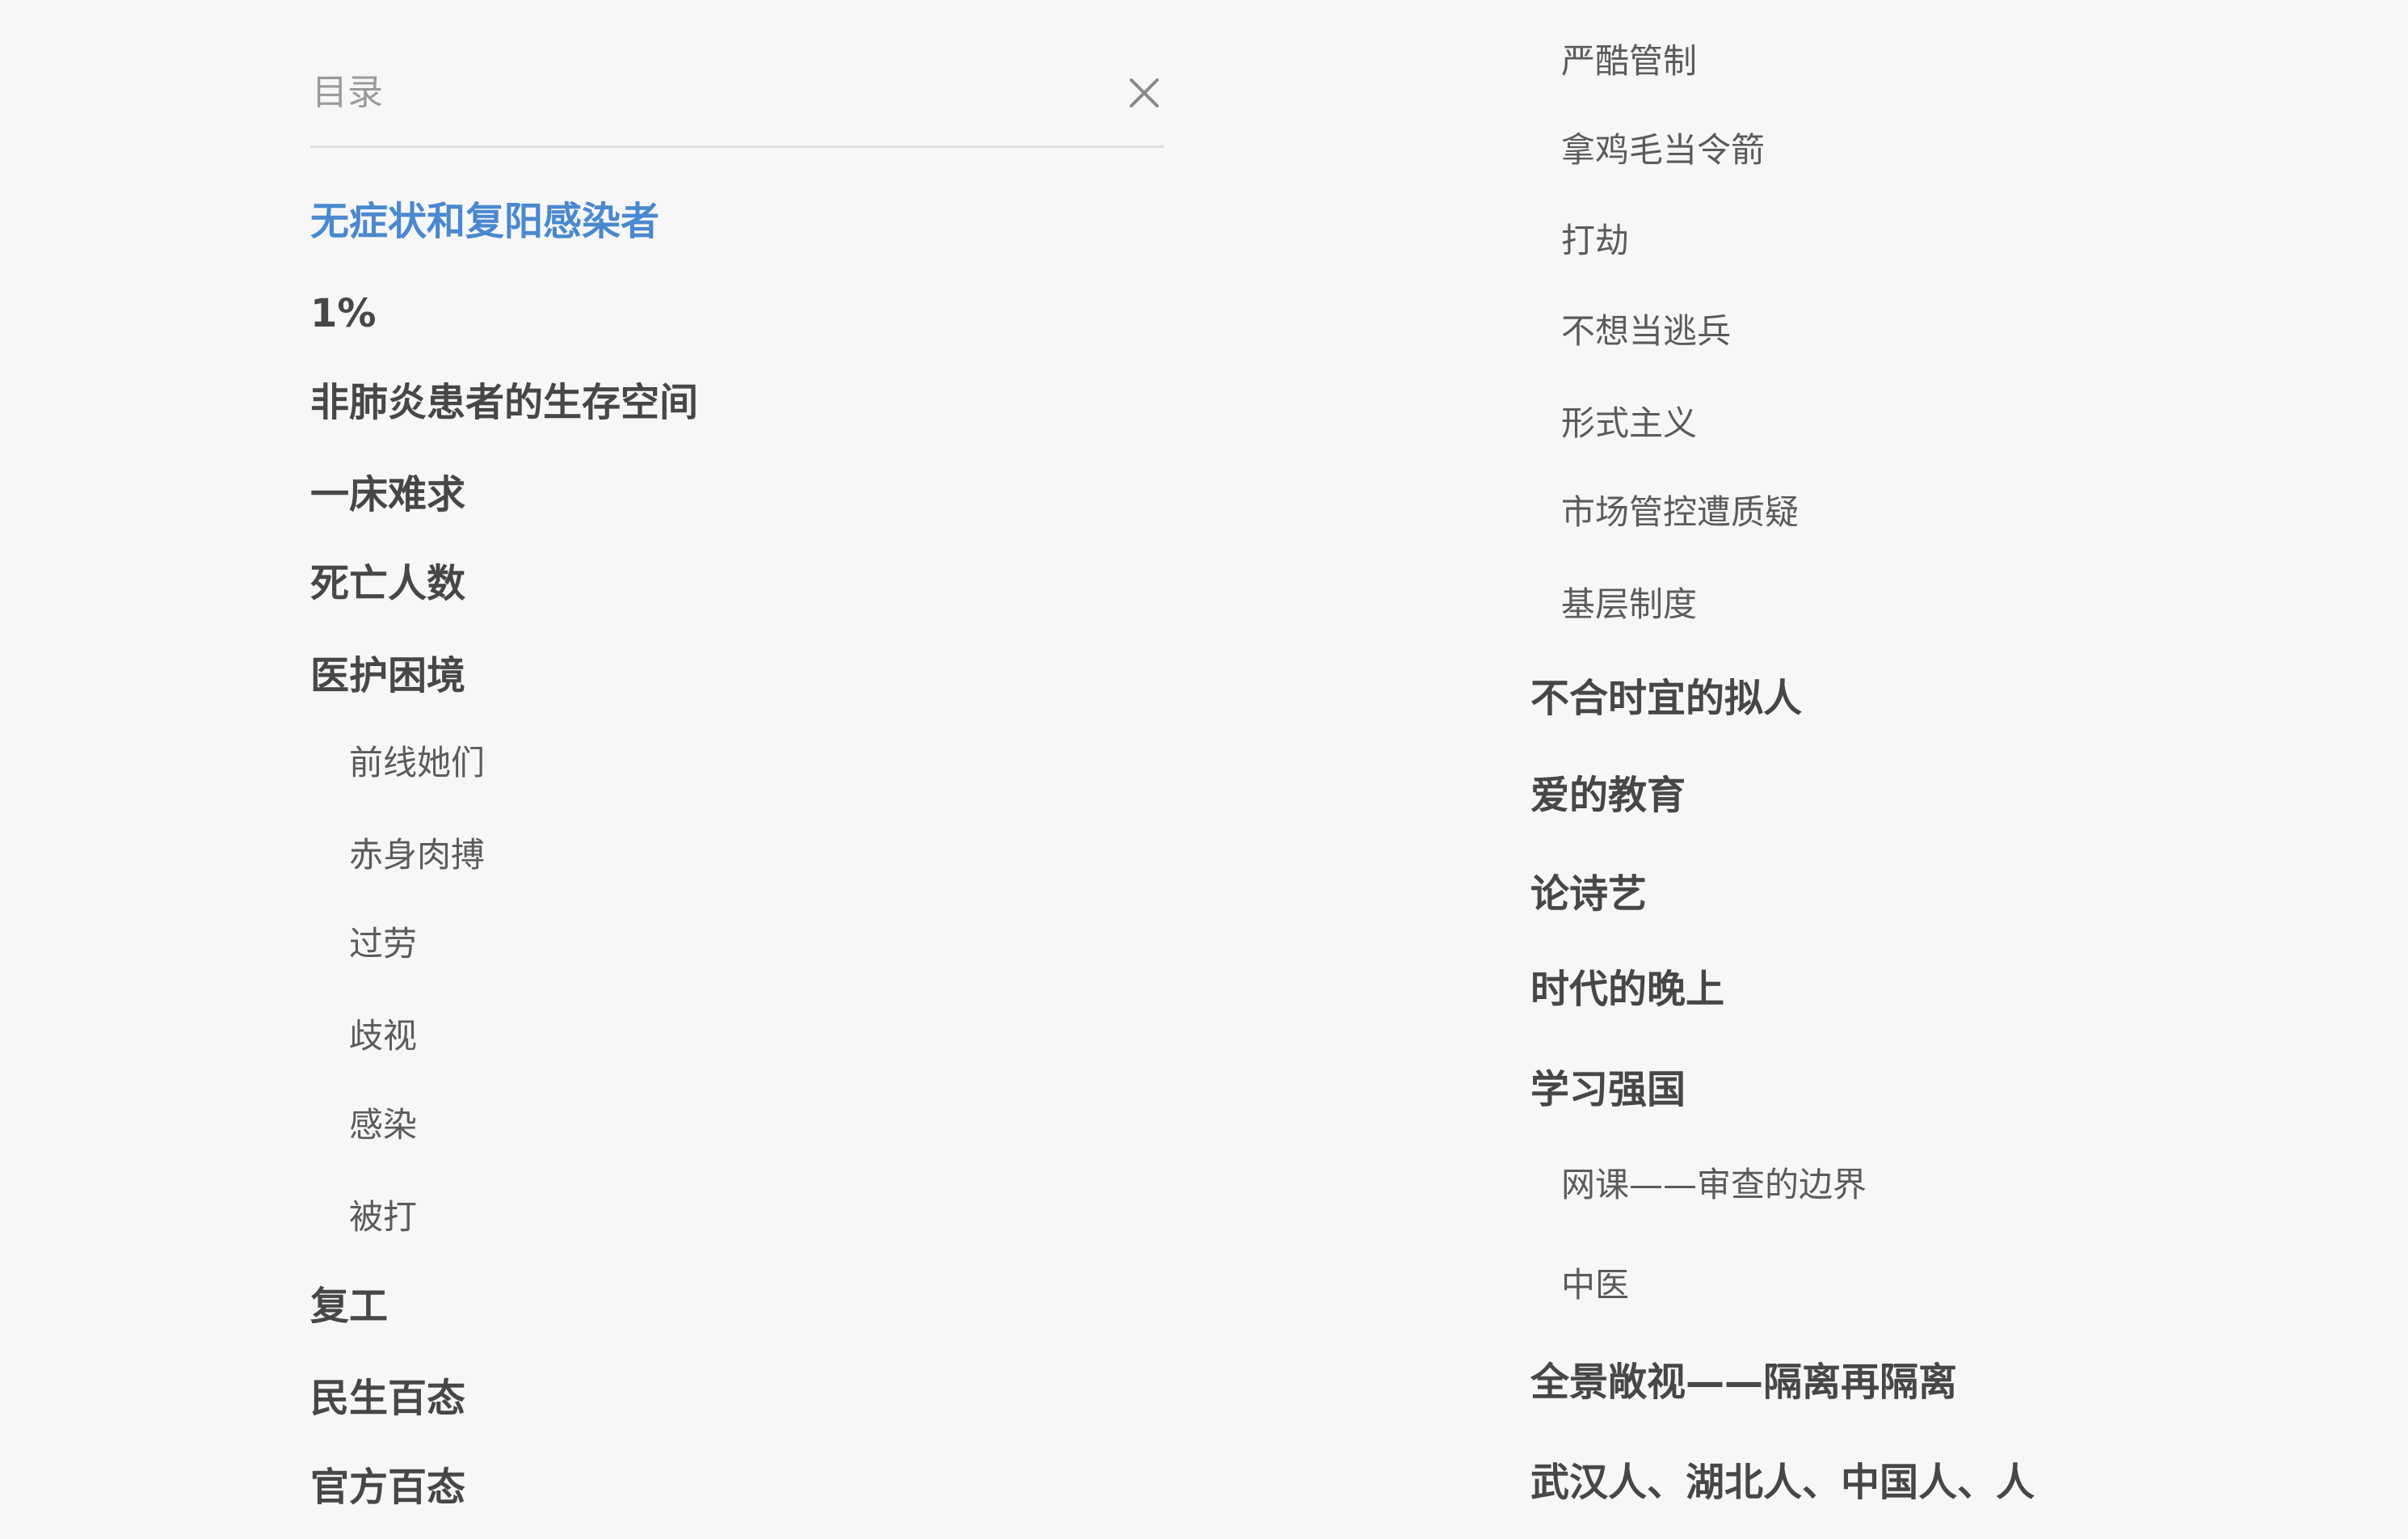  Describe the element at coordinates (387, 1398) in the screenshot. I see `toc-entry-left-13: 民生百态` at that location.